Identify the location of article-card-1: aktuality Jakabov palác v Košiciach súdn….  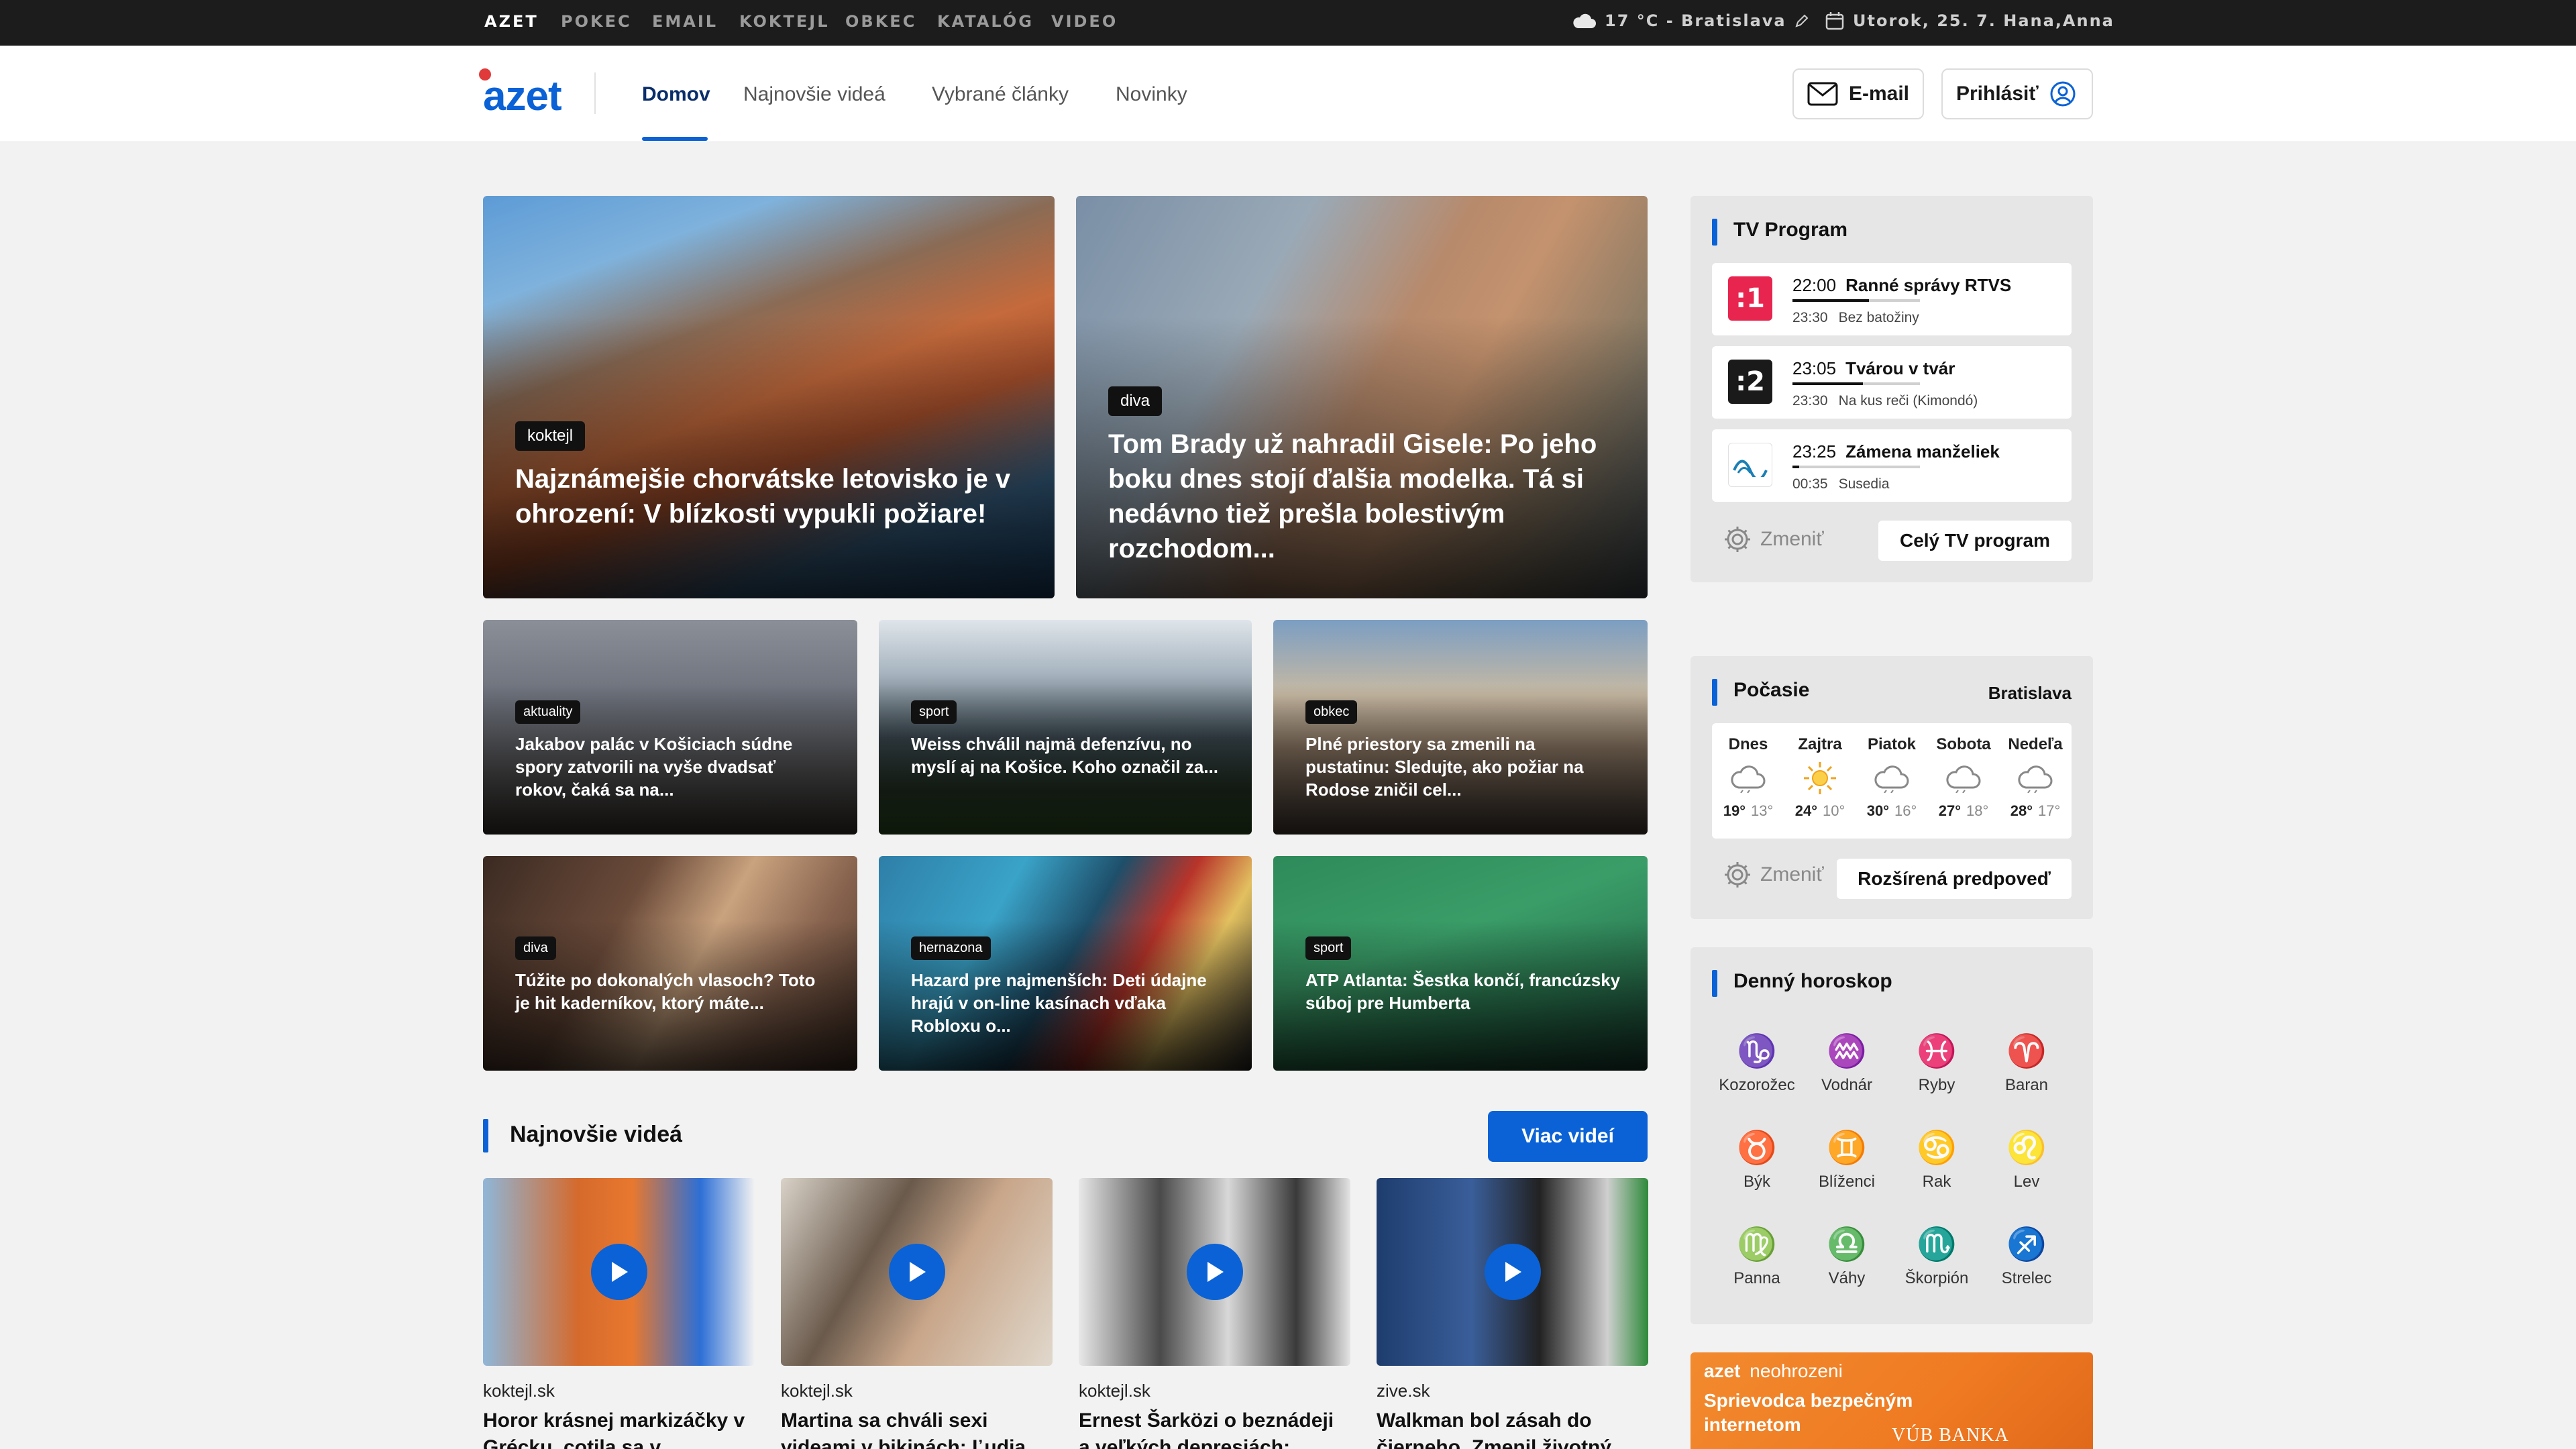
(670, 727).